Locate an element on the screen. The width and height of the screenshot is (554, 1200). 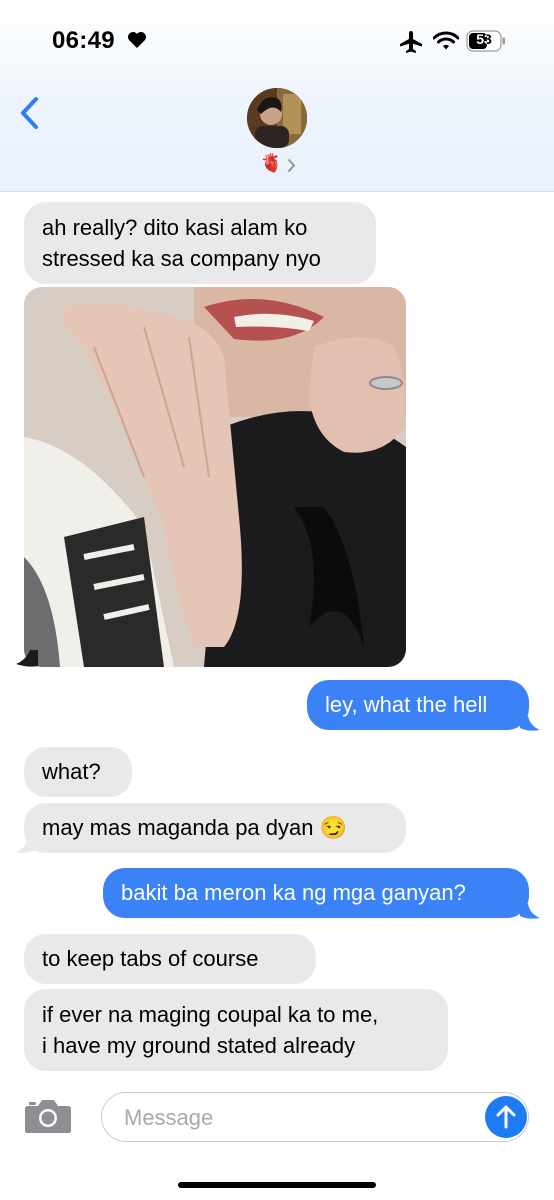
heart-icon is located at coordinates (137, 42).